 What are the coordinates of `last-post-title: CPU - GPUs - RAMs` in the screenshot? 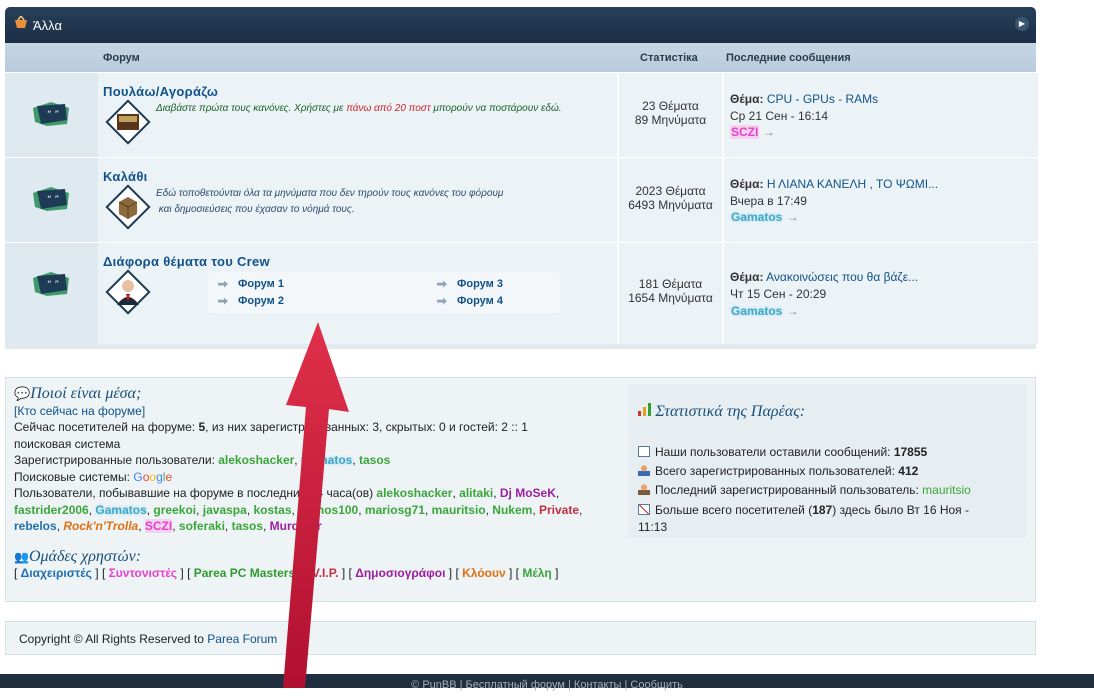 It's located at (822, 99).